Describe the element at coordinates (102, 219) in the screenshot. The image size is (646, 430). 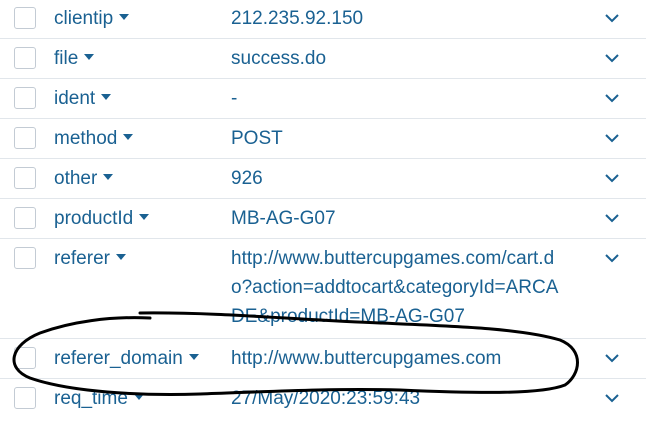
I see `field-name-productid: productId` at that location.